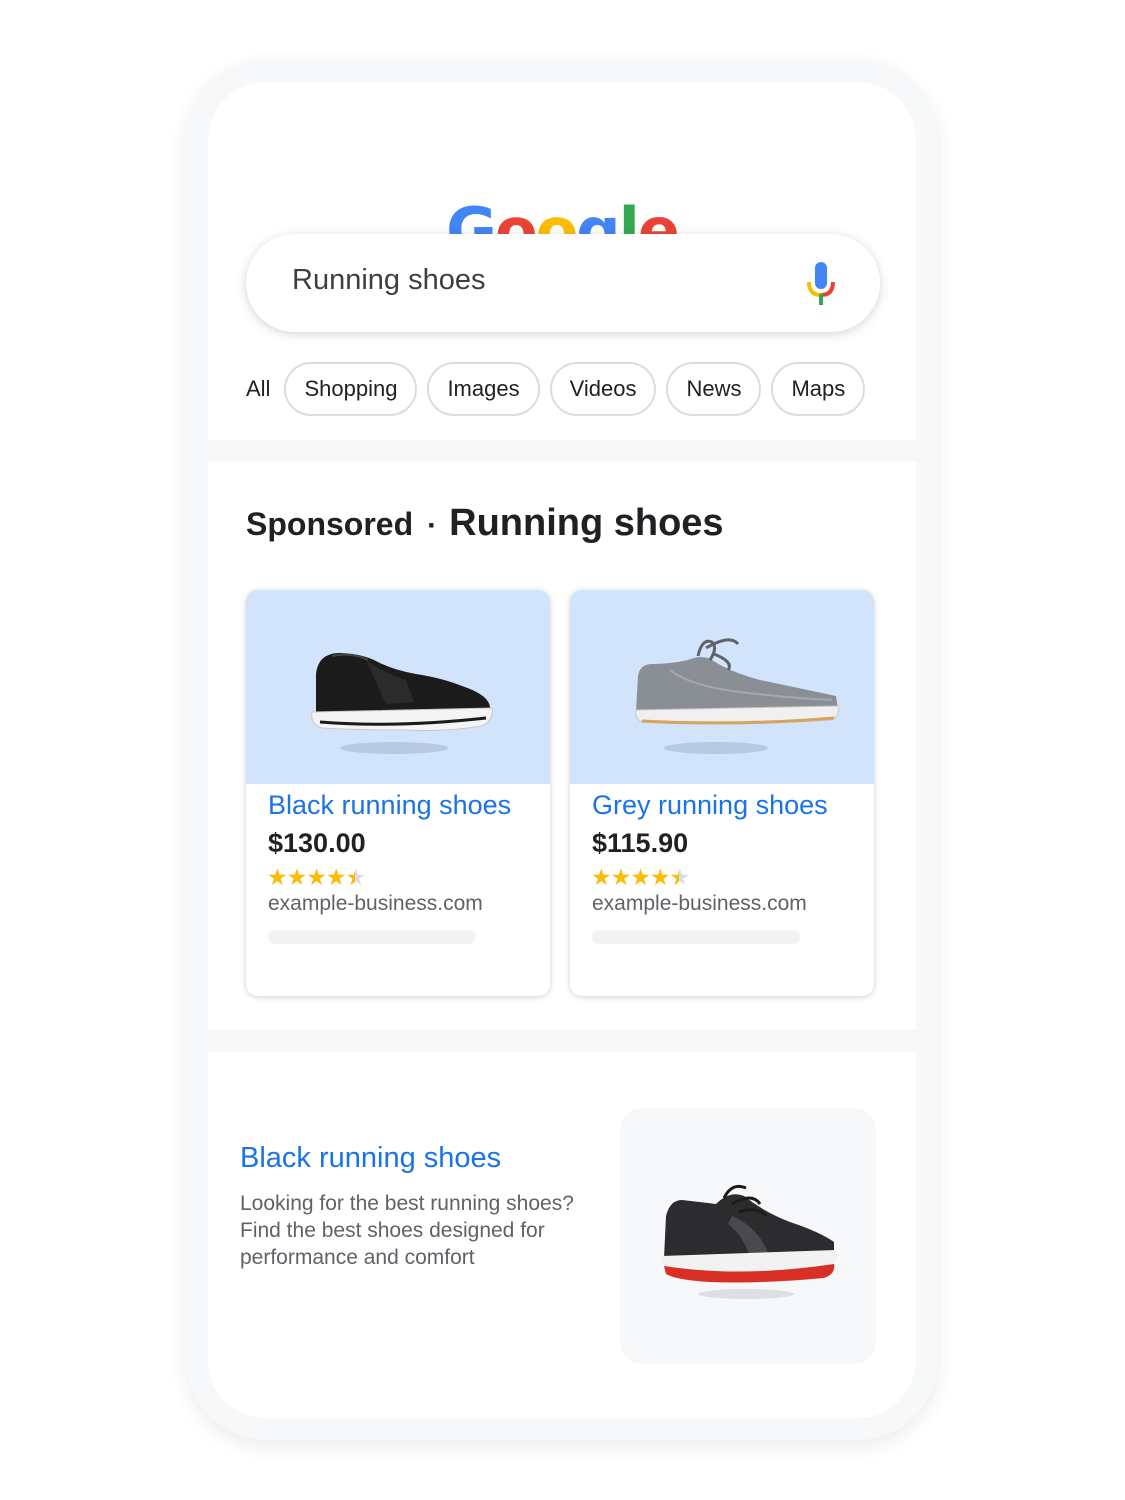 The width and height of the screenshot is (1125, 1500). I want to click on sponsored-title: Running shoes, so click(586, 523).